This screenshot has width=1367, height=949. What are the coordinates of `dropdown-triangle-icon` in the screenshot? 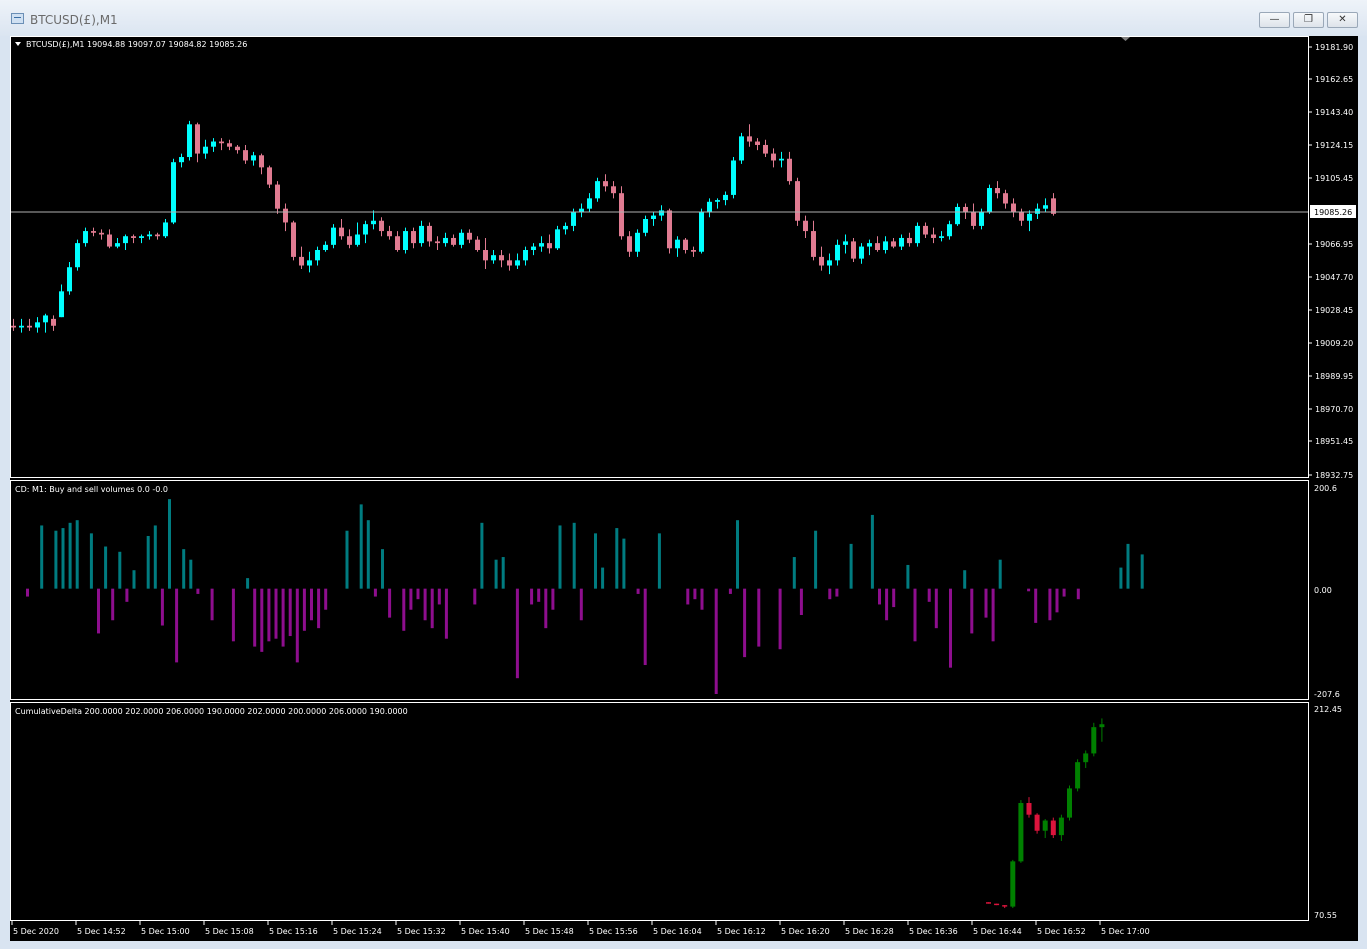 It's located at (18, 44).